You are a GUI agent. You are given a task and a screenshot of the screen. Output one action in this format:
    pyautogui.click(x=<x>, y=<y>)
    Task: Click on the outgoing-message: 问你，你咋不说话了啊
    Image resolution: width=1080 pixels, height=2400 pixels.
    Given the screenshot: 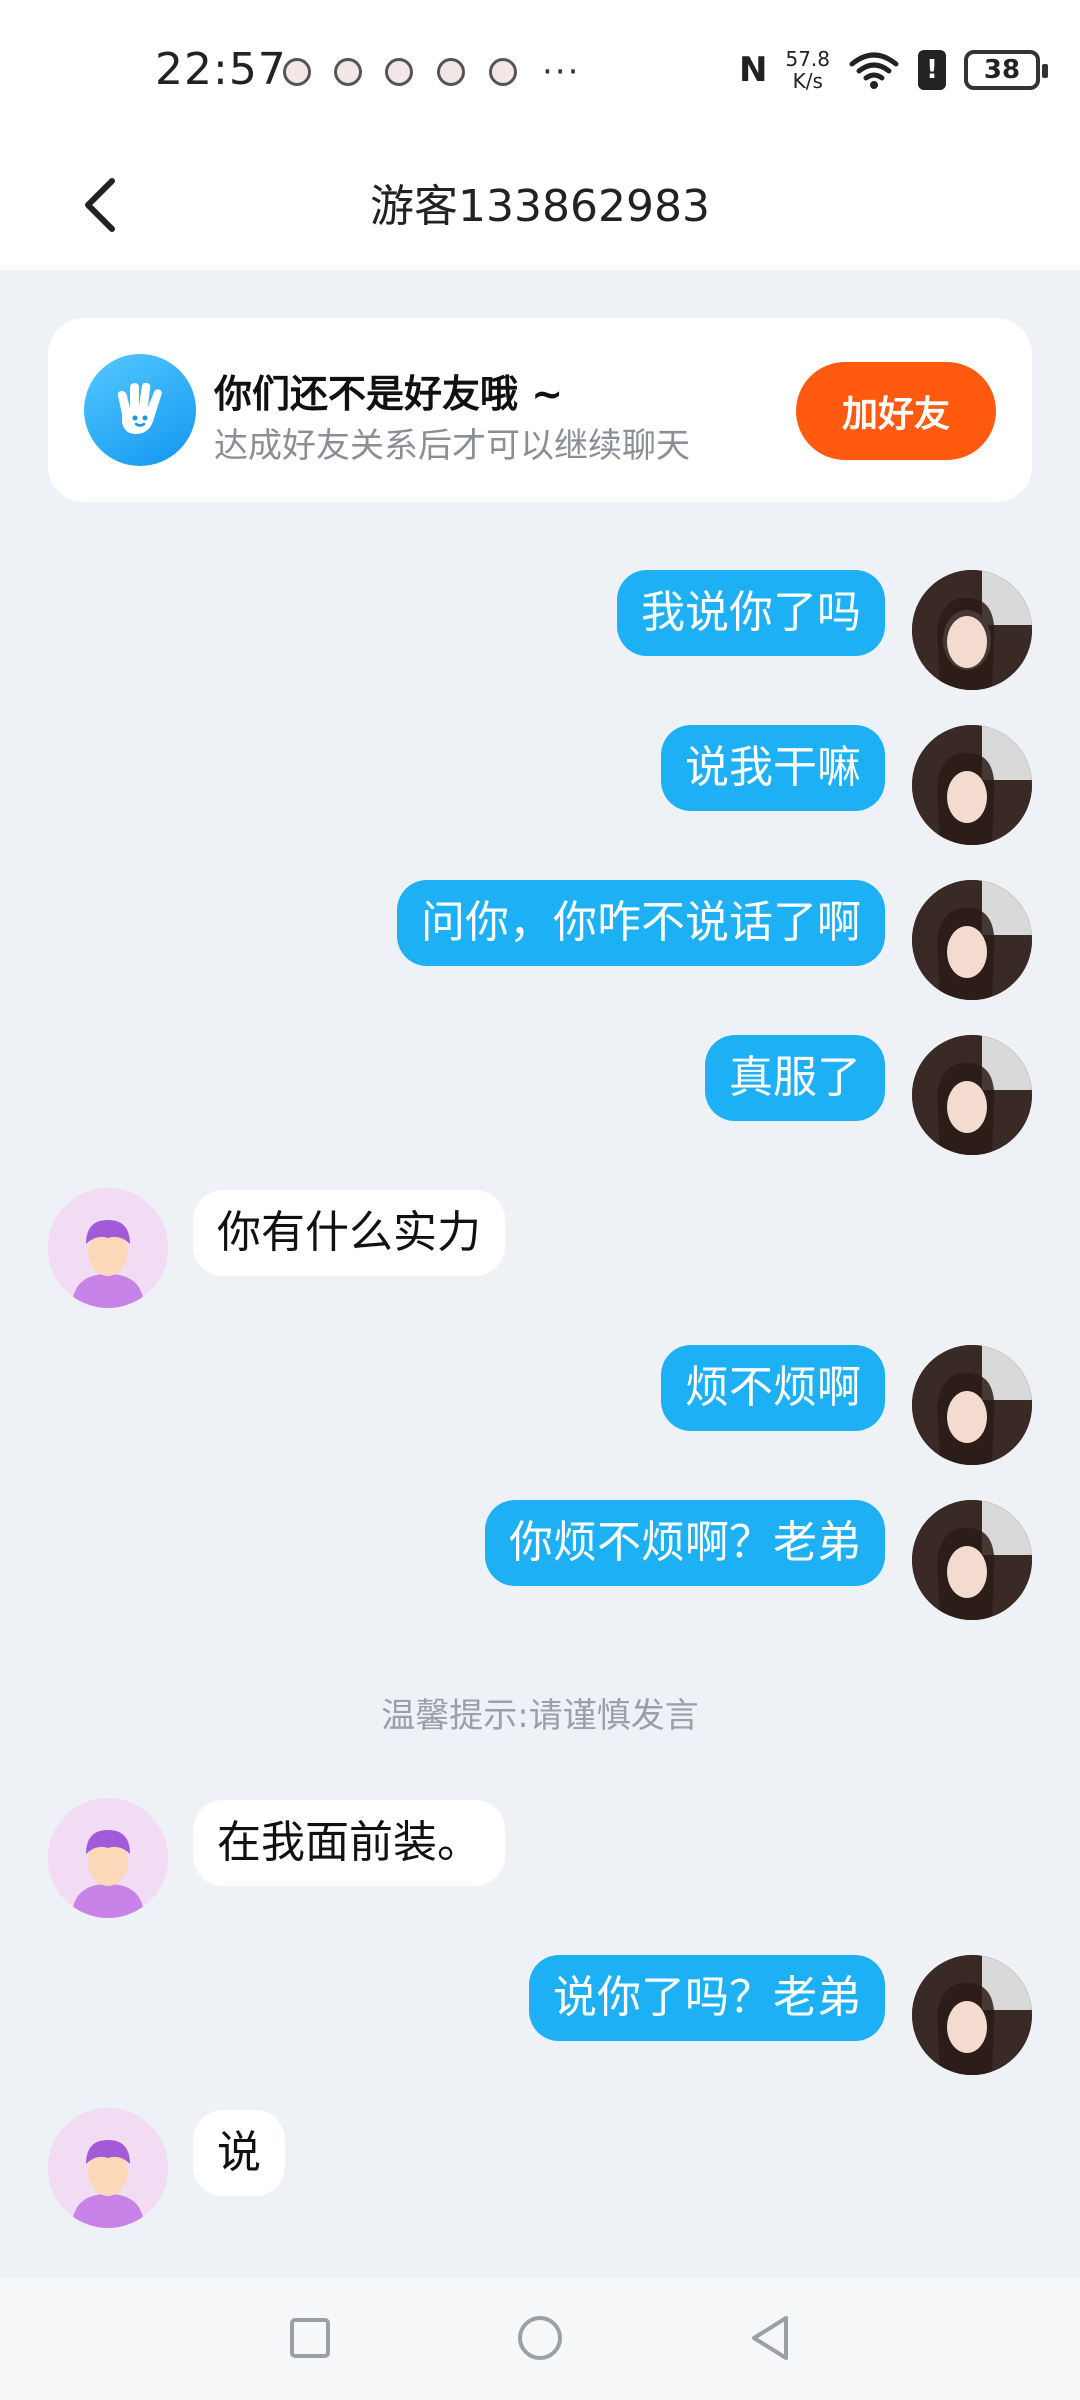 What is the action you would take?
    pyautogui.click(x=641, y=923)
    